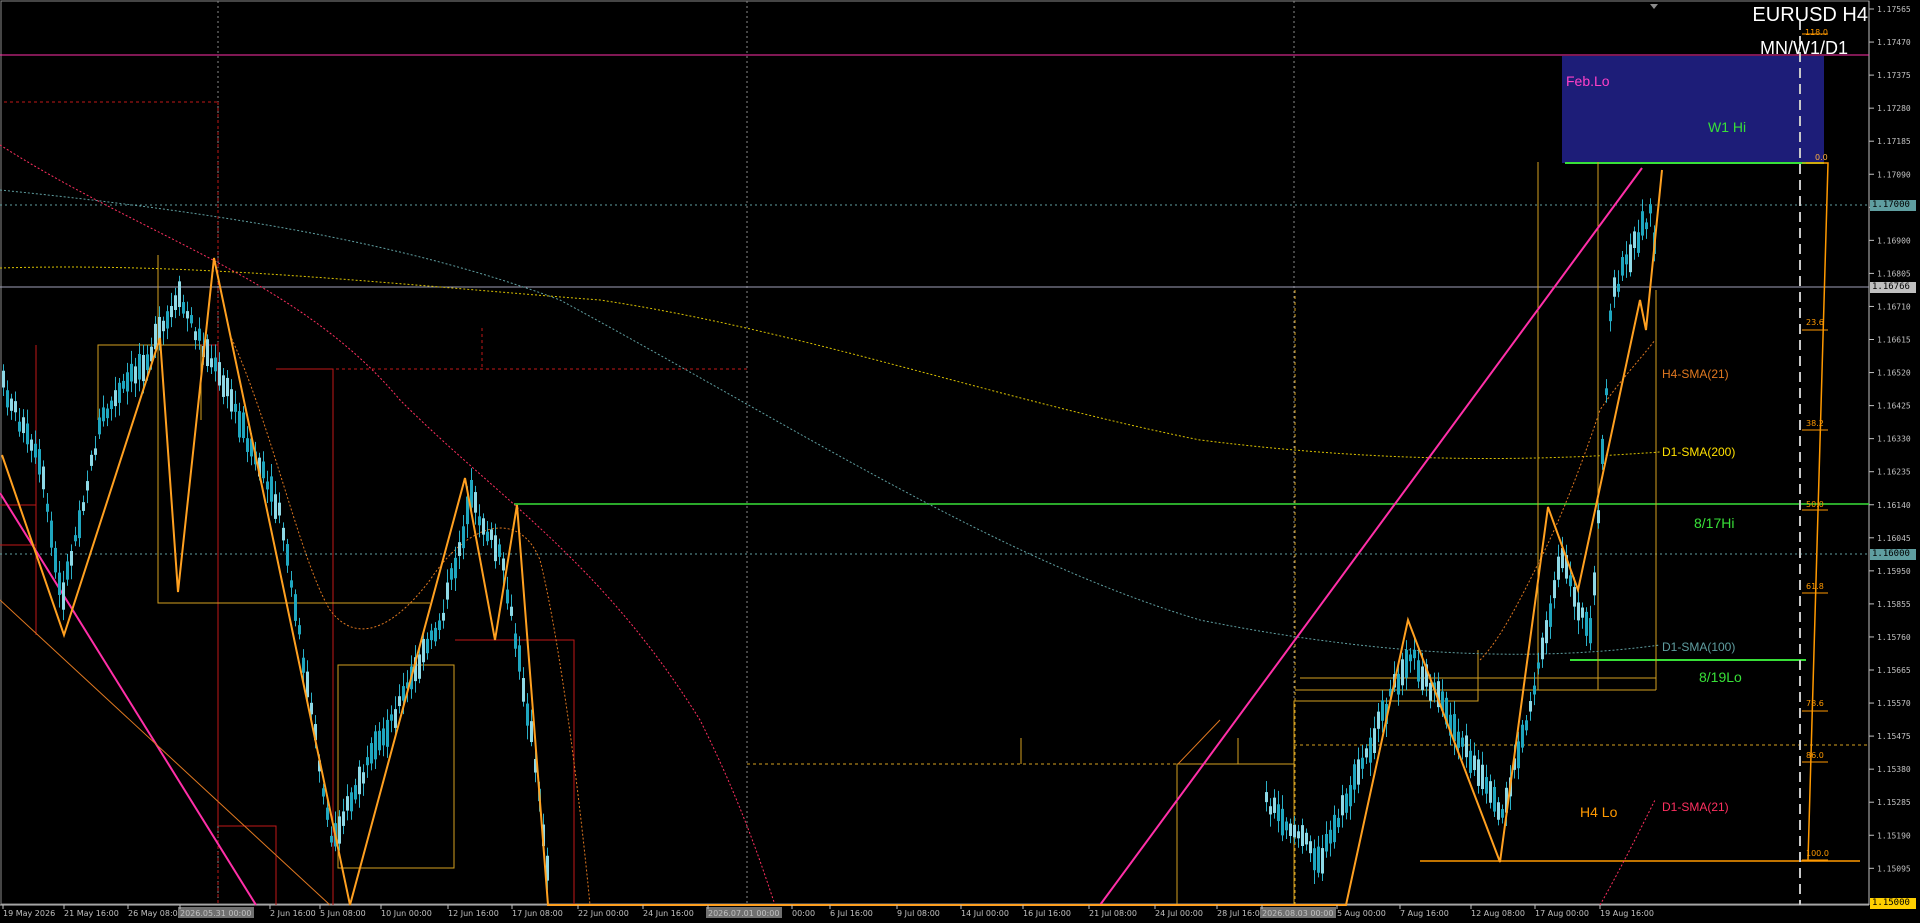  Describe the element at coordinates (1588, 81) in the screenshot. I see `annotation-feb-lo: Feb.Lo` at that location.